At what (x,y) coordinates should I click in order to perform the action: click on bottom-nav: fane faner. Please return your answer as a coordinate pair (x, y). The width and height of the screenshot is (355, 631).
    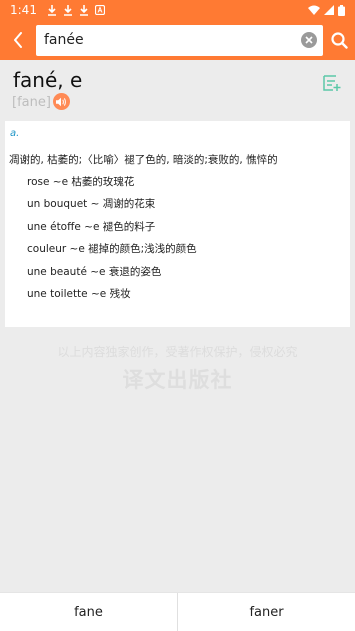
    Looking at the image, I should click on (177, 611).